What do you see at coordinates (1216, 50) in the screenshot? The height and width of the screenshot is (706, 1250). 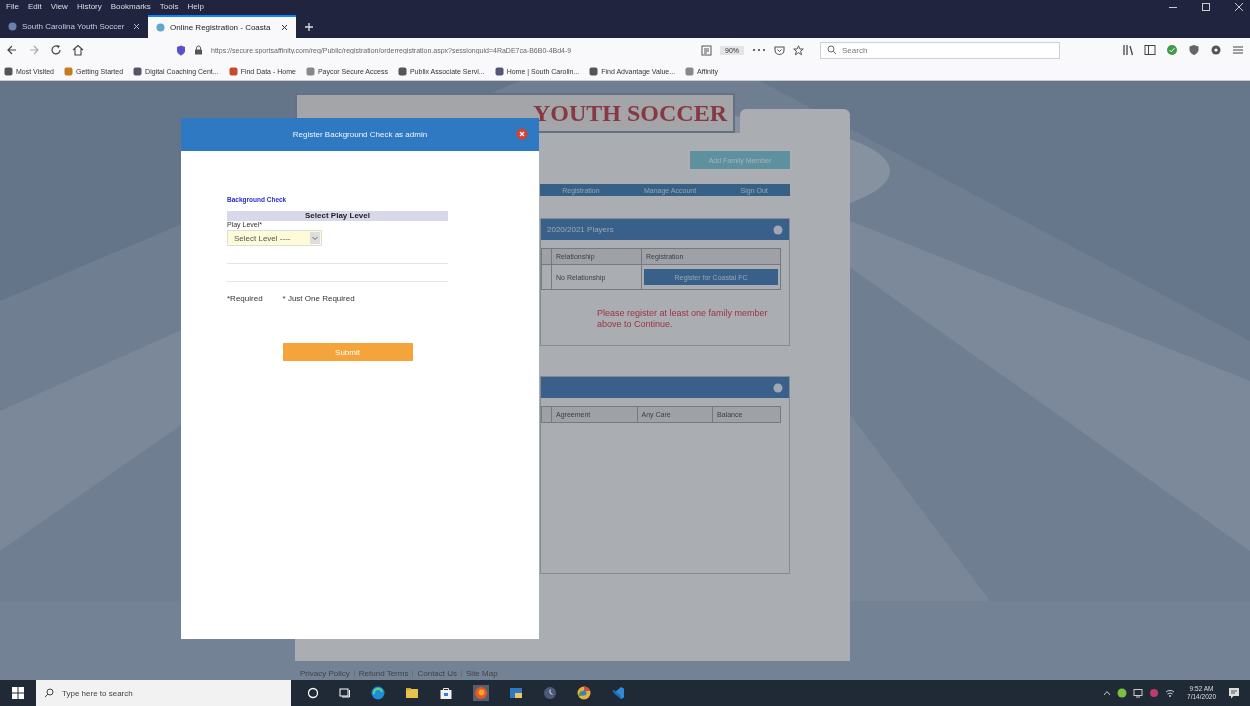 I see `gear-icon` at bounding box center [1216, 50].